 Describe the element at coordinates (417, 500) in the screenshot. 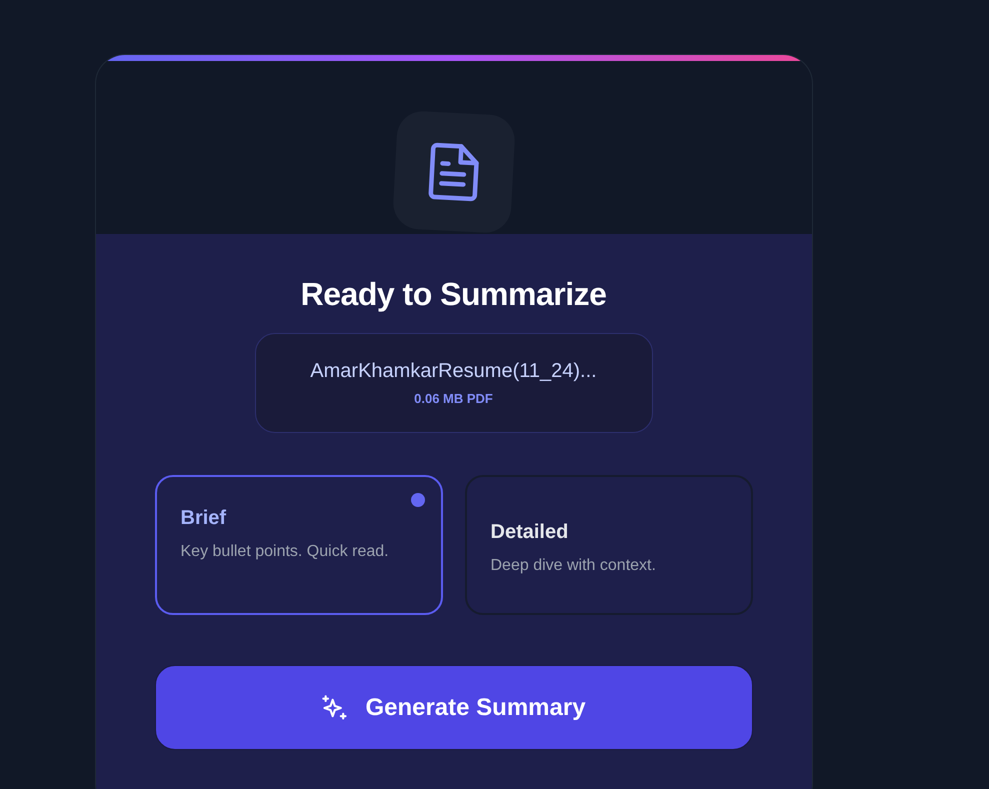

I see `selected-dot` at that location.